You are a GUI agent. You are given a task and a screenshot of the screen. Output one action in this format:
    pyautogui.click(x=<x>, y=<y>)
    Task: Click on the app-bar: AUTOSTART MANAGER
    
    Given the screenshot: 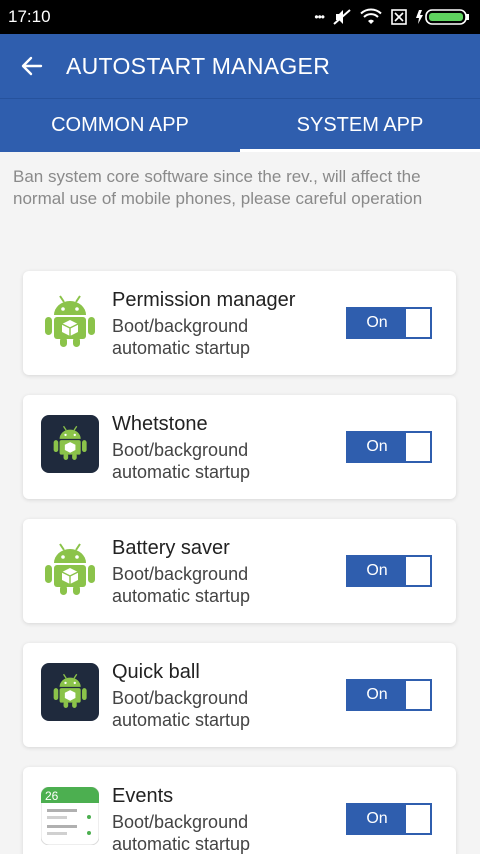 What is the action you would take?
    pyautogui.click(x=240, y=66)
    